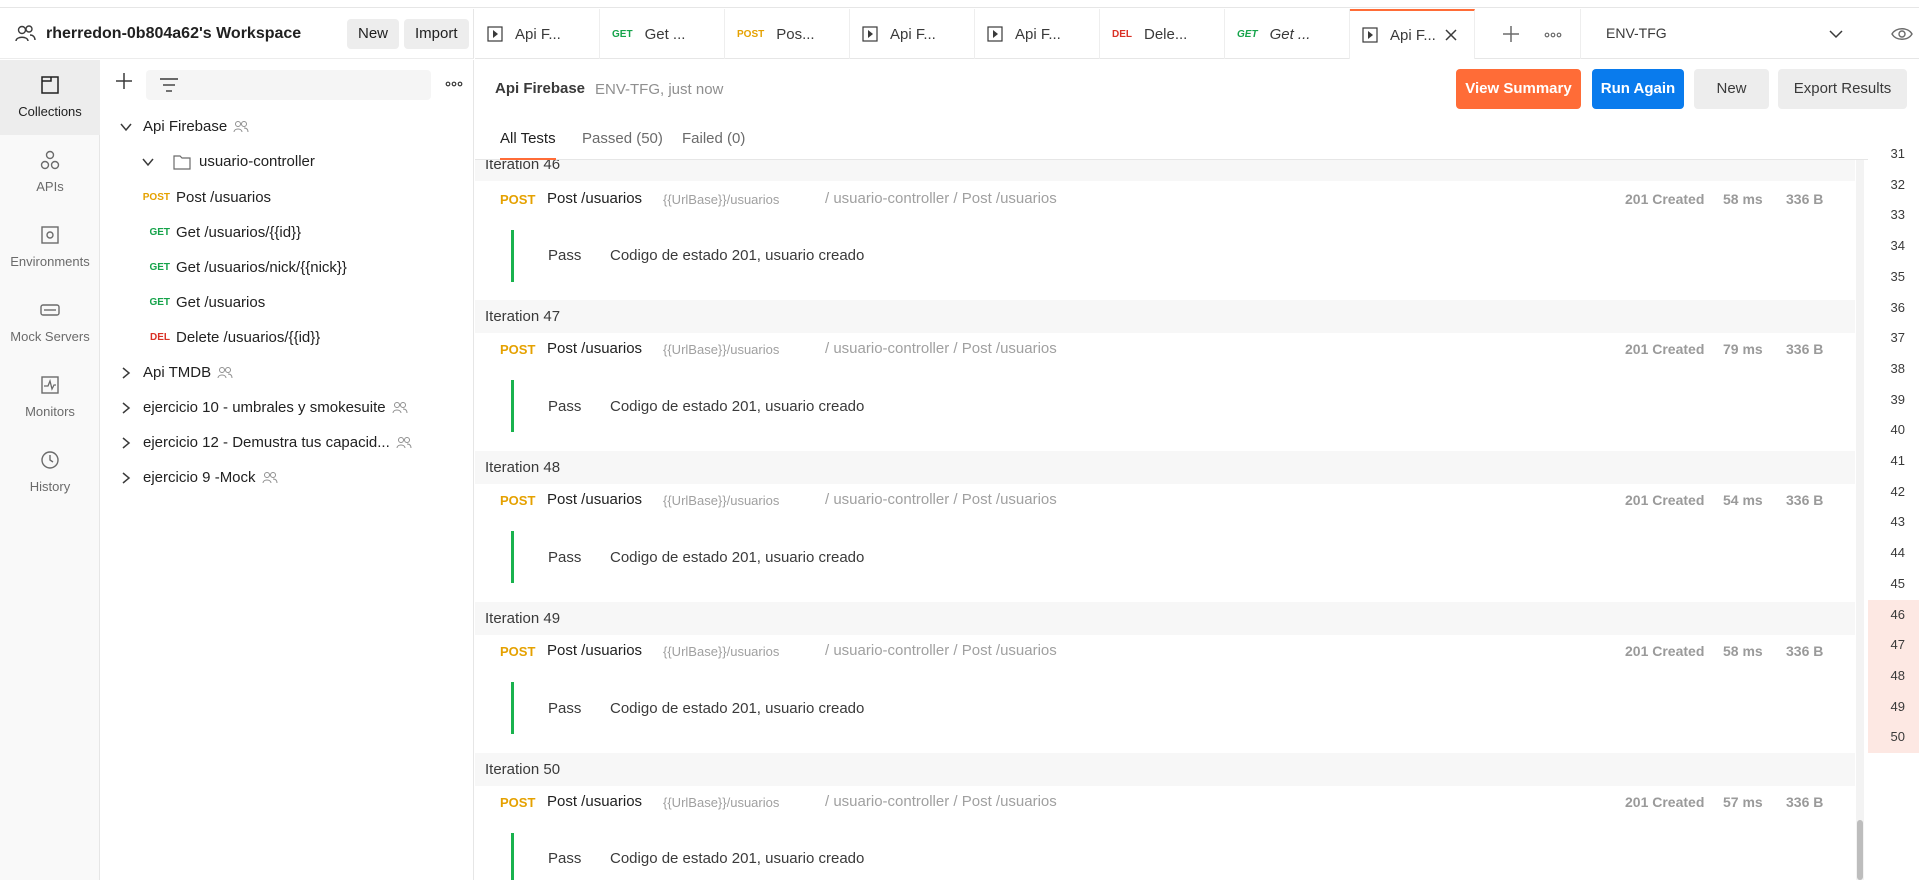  I want to click on view-summary-button: View Summary, so click(1518, 89).